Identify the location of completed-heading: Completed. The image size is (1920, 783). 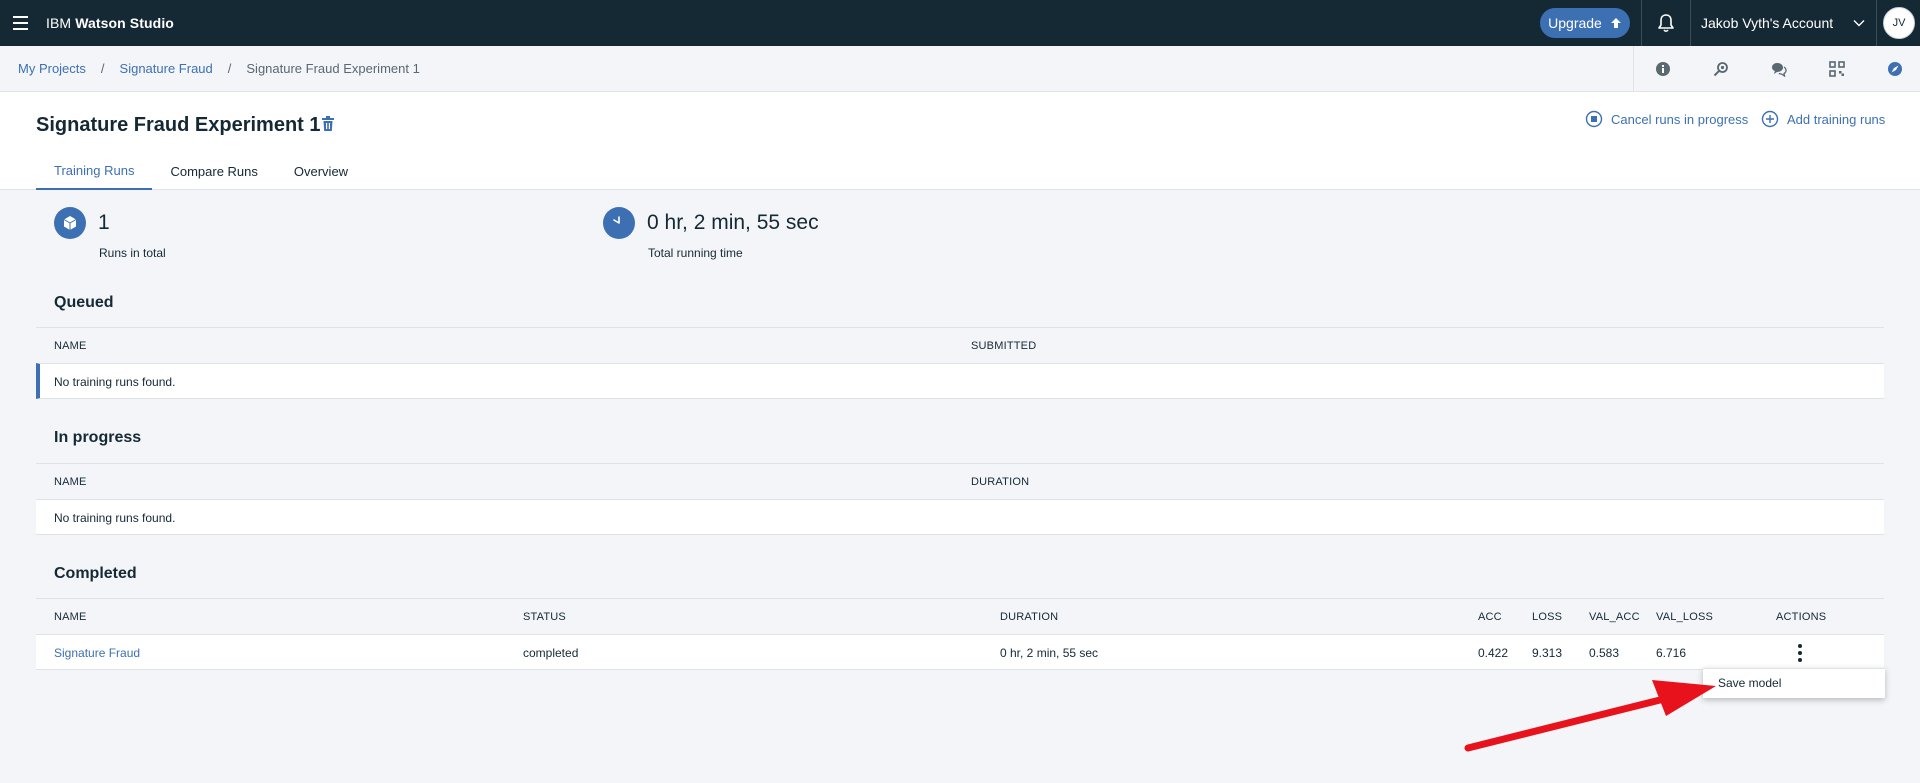
(95, 573).